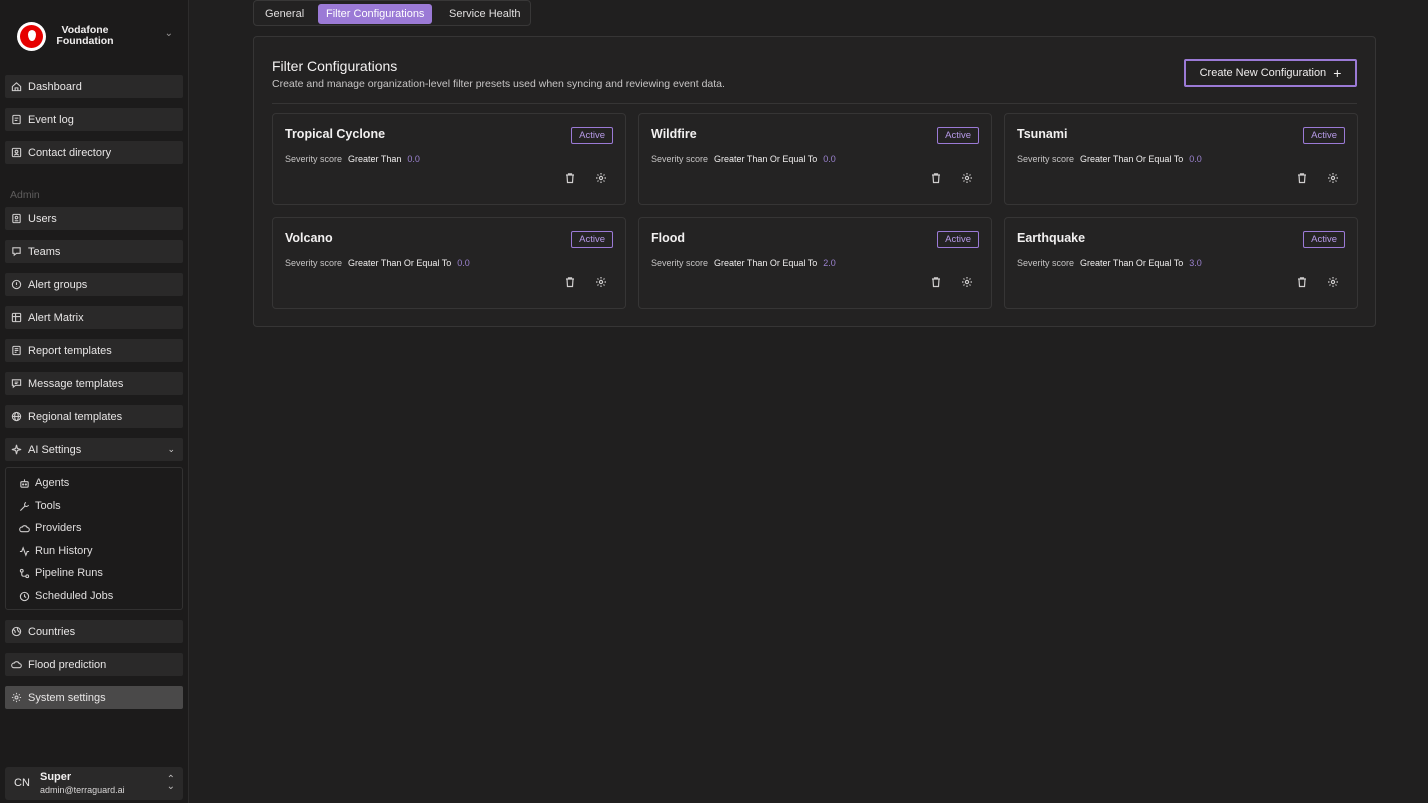  Describe the element at coordinates (52, 483) in the screenshot. I see `sub-item-label: Agents` at that location.